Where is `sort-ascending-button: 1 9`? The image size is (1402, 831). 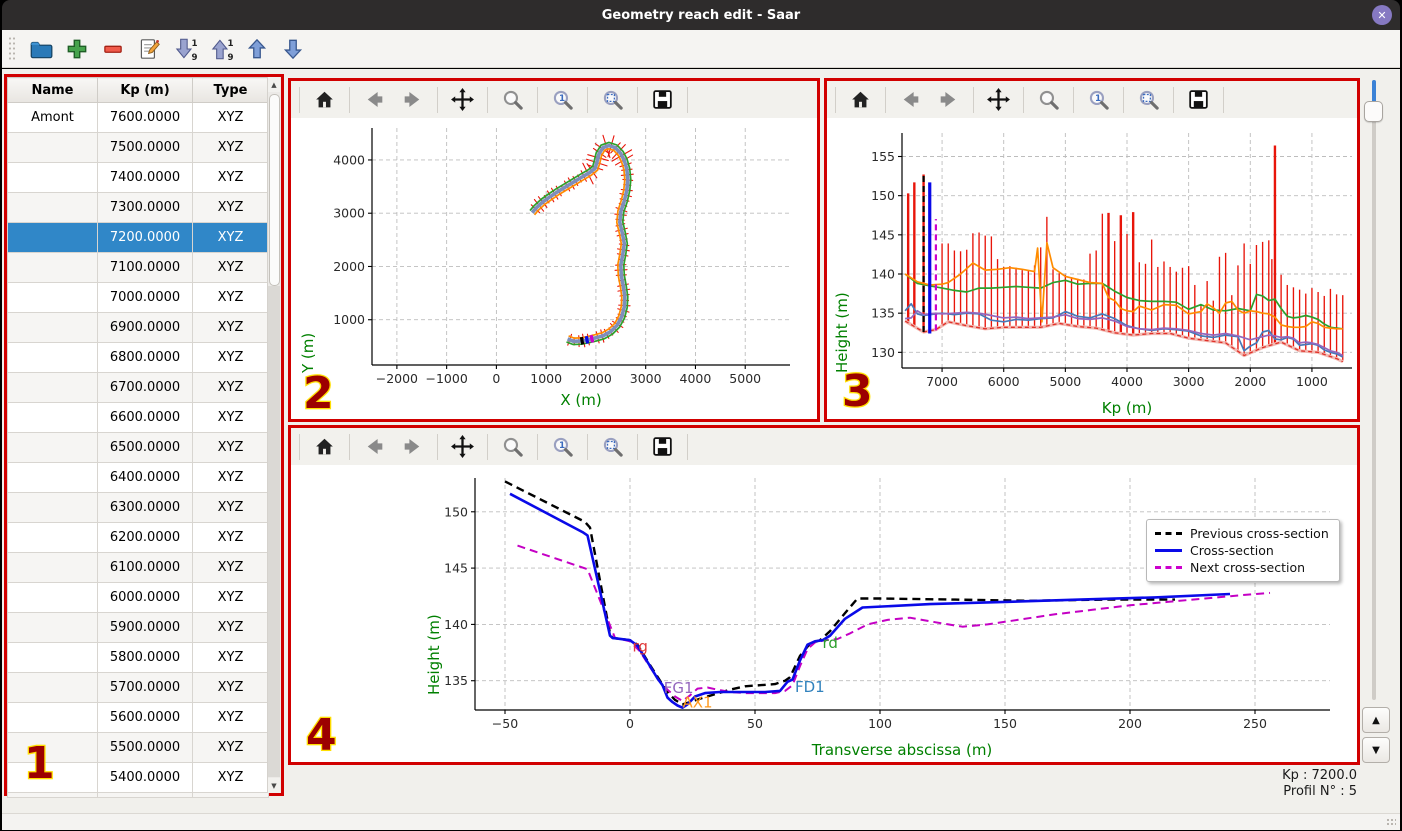
sort-ascending-button: 1 9 is located at coordinates (221, 49).